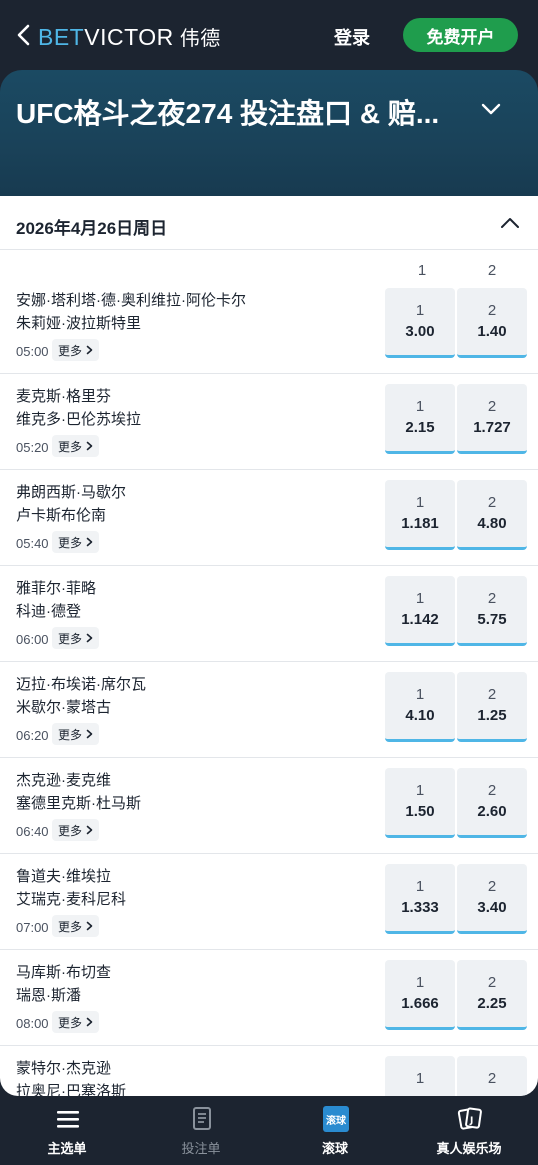 This screenshot has width=538, height=1165. Describe the element at coordinates (202, 1118) in the screenshot. I see `betslip-icon` at that location.